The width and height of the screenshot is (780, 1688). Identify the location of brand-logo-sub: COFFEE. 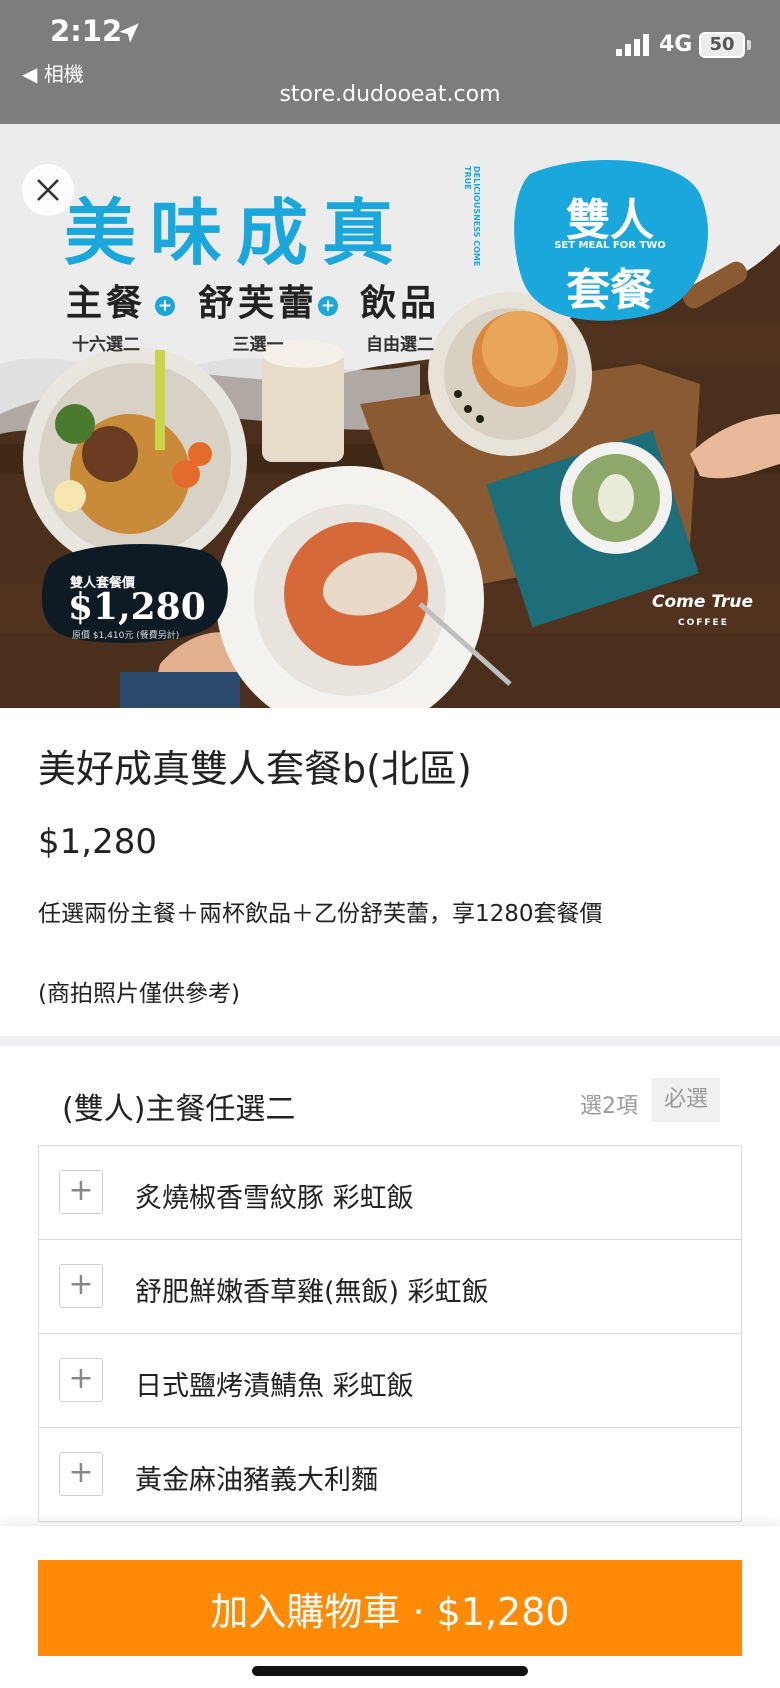
(703, 623).